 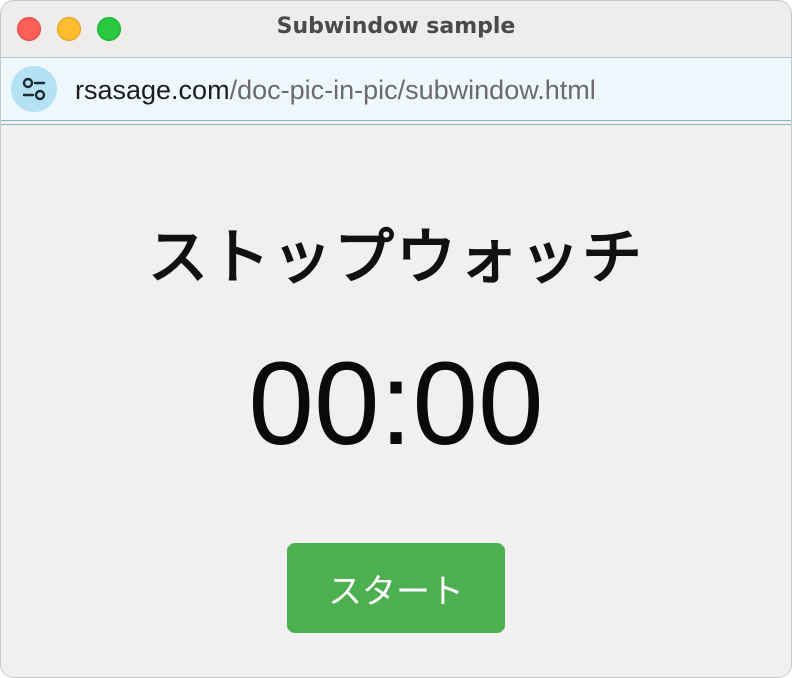 I want to click on title-bar: Subwindow sample, so click(x=396, y=29).